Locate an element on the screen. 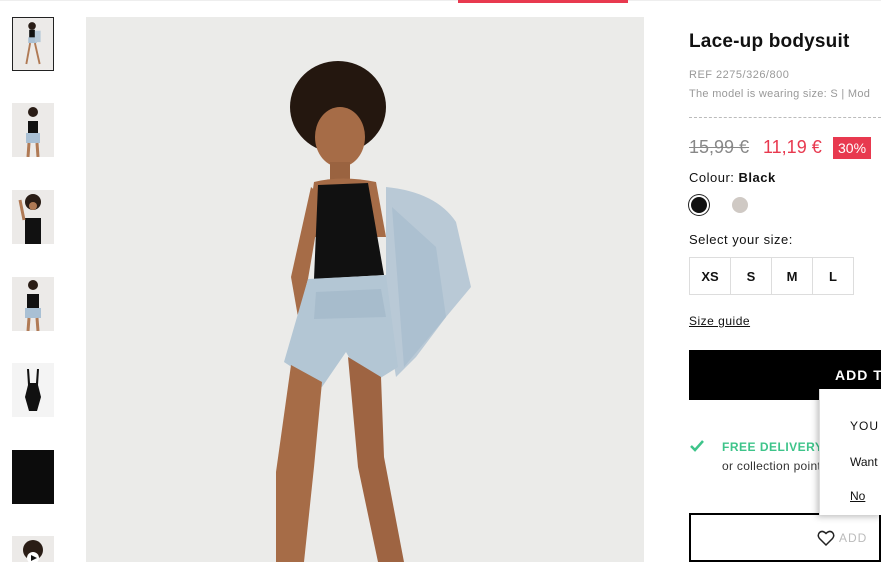 Image resolution: width=881 pixels, height=562 pixels. heart-icon is located at coordinates (826, 538).